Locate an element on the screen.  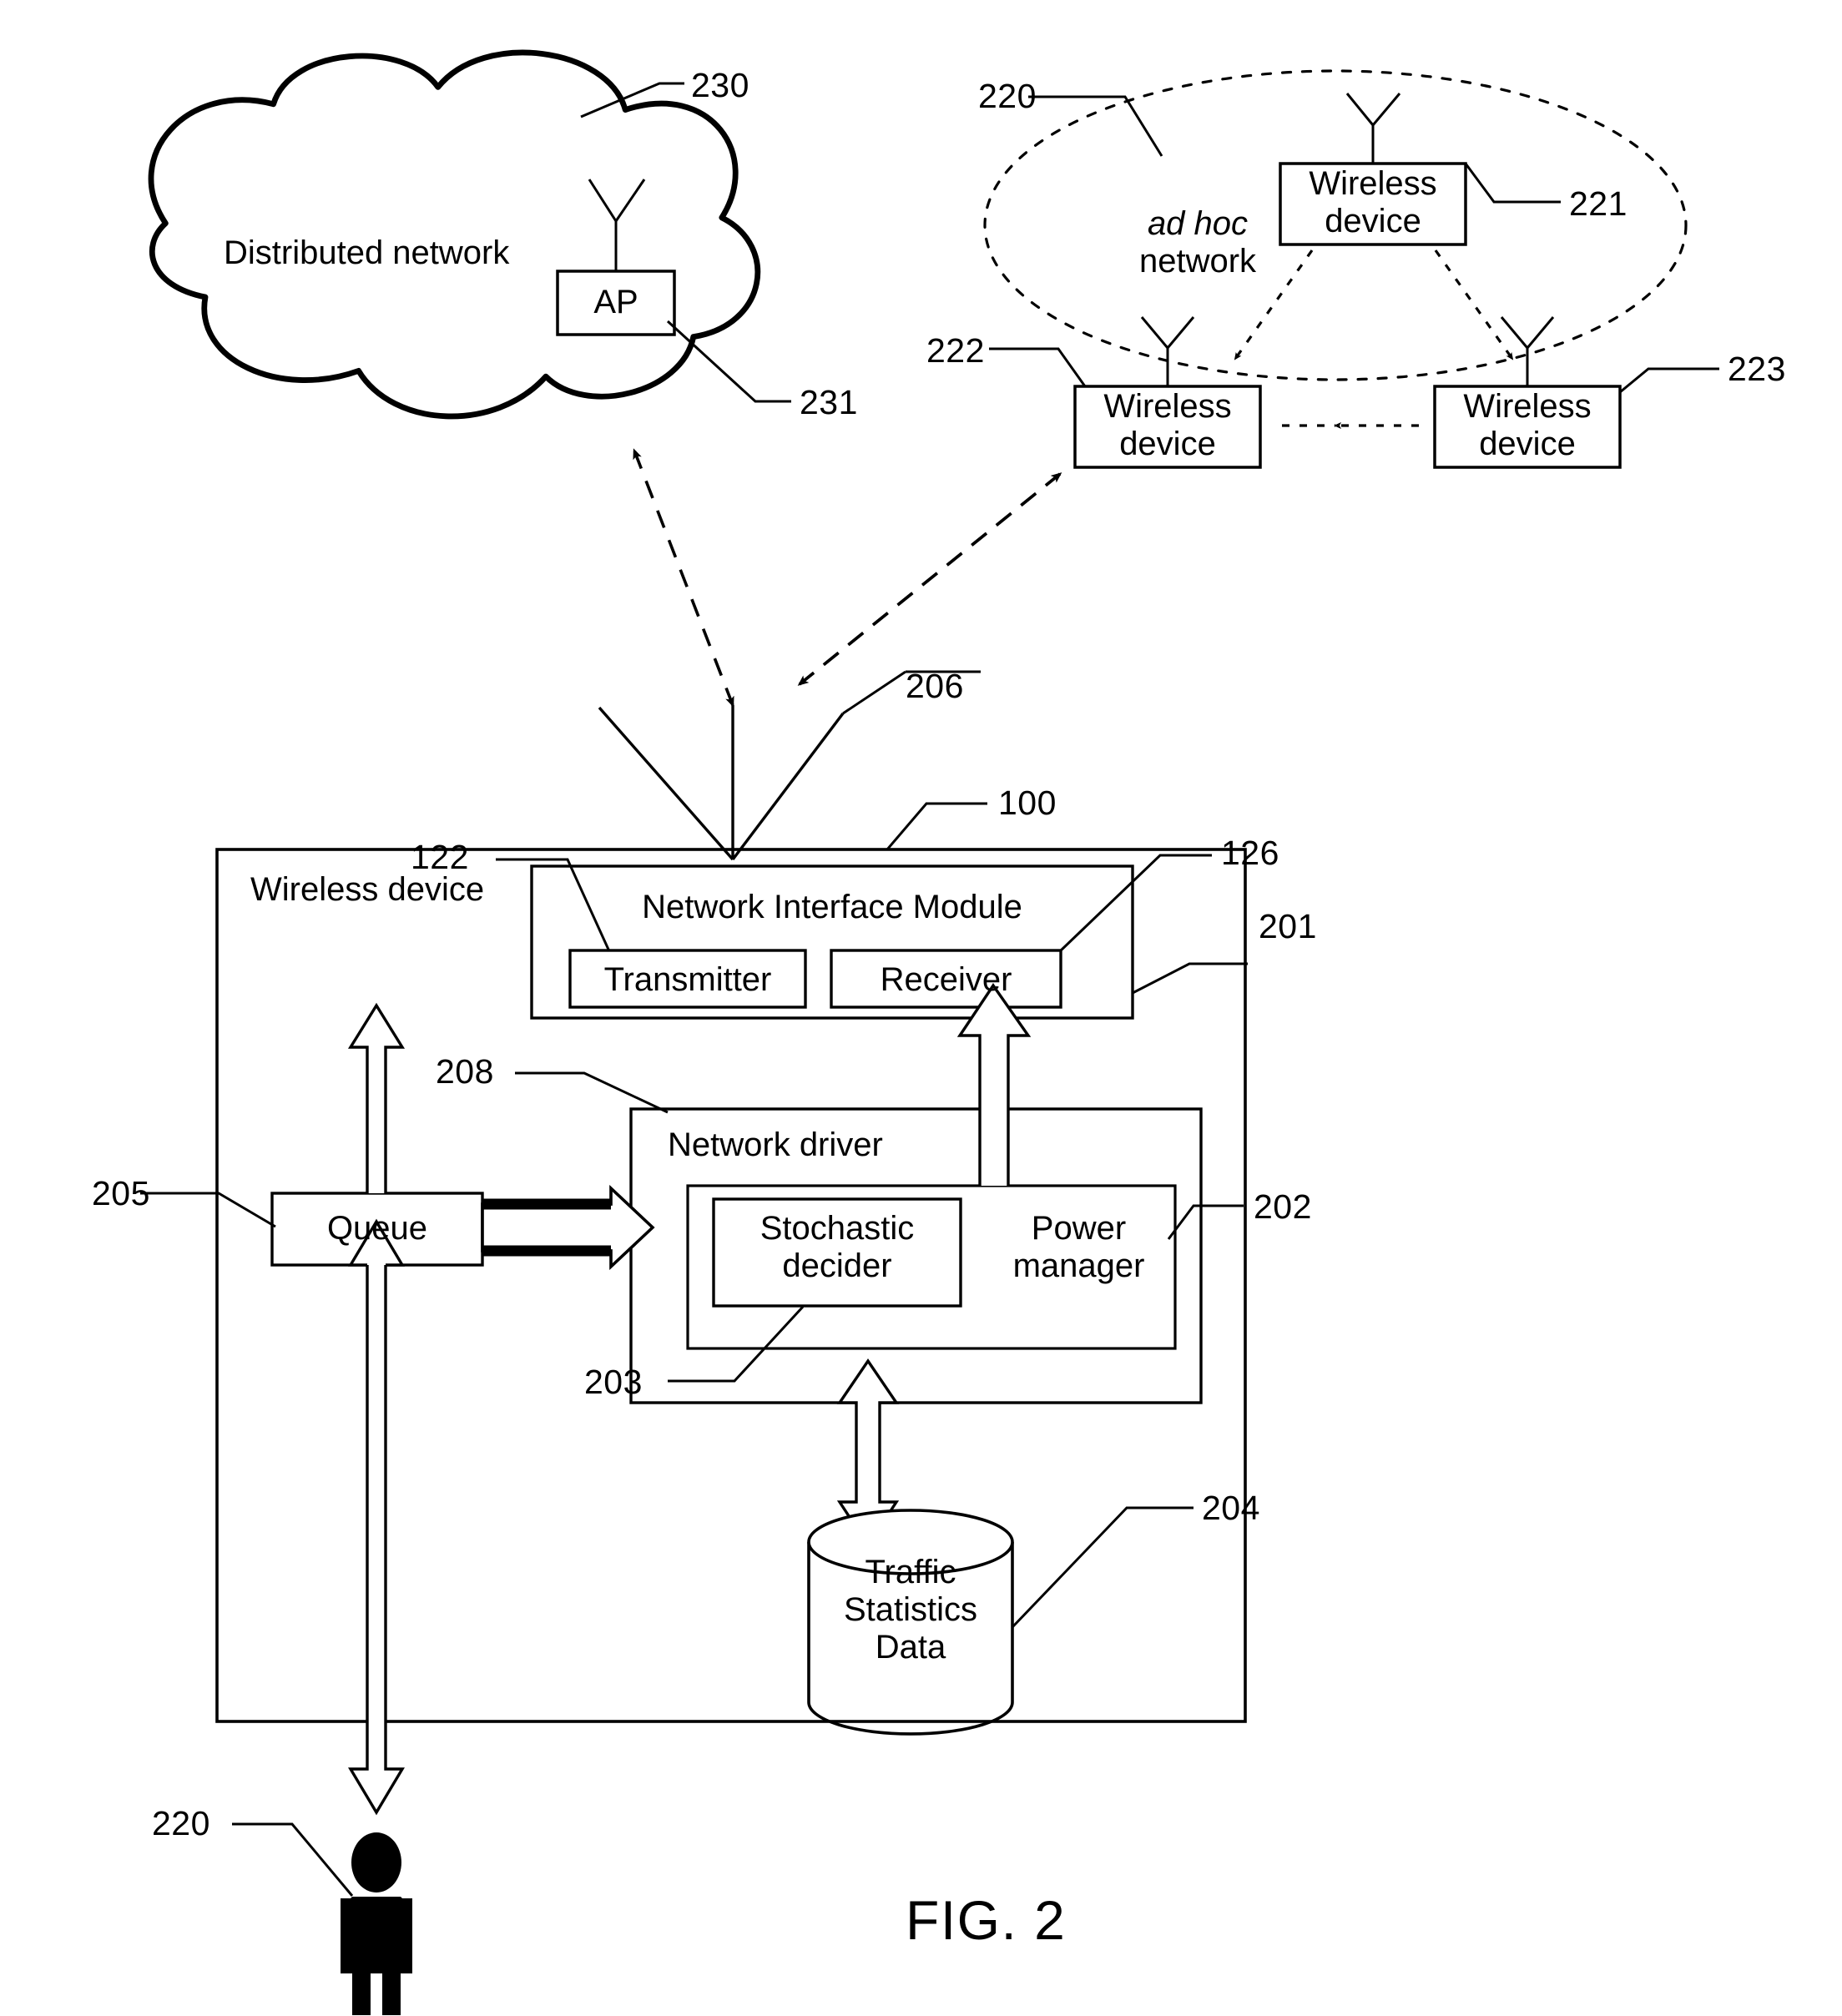
ref-202: 202 is located at coordinates (1283, 1206).